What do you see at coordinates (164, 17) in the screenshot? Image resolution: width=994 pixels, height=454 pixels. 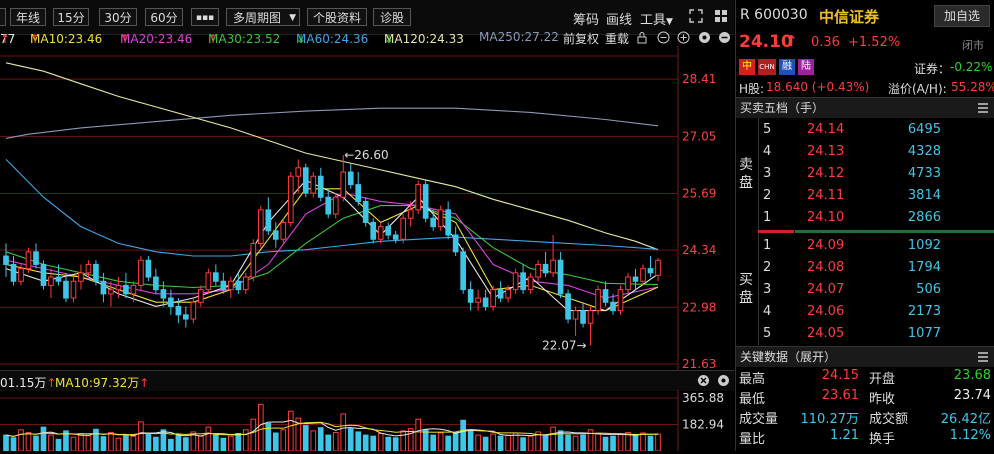 I see `timeframe-60m-button: 60分` at bounding box center [164, 17].